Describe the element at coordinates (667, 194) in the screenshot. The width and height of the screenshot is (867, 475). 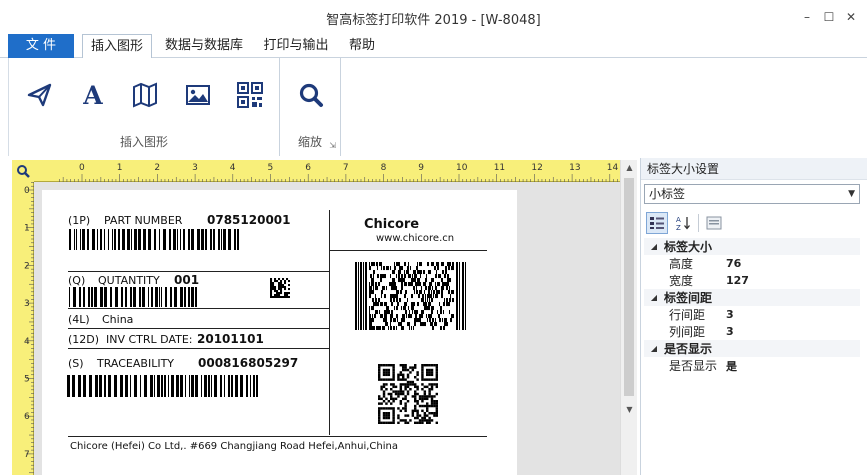
I see `label-size-selected: 小标签` at that location.